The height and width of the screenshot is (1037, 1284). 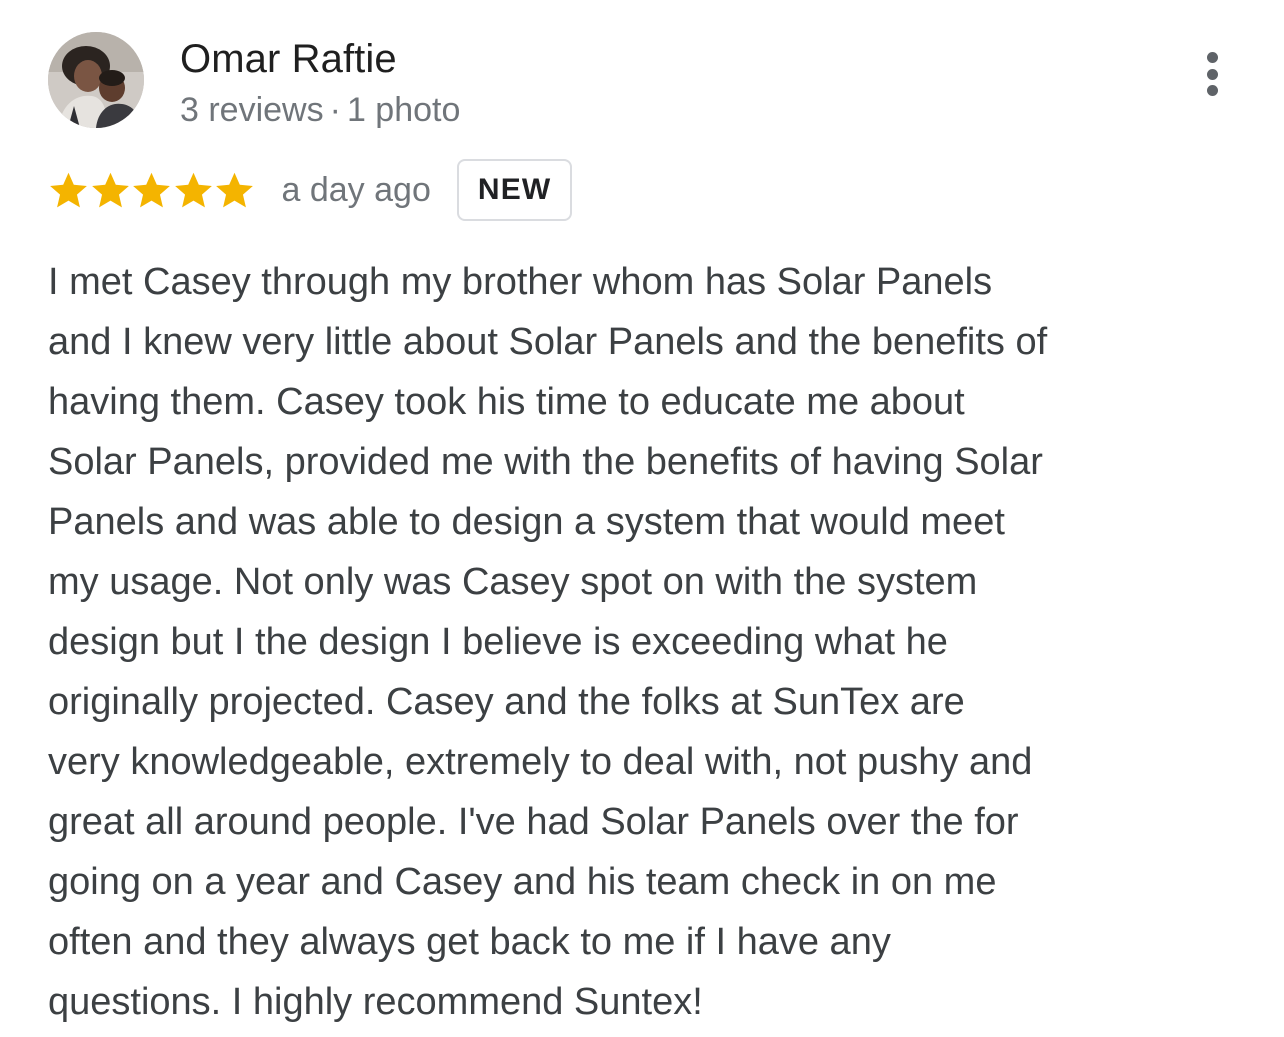 I want to click on new-badge: NEW, so click(x=514, y=190).